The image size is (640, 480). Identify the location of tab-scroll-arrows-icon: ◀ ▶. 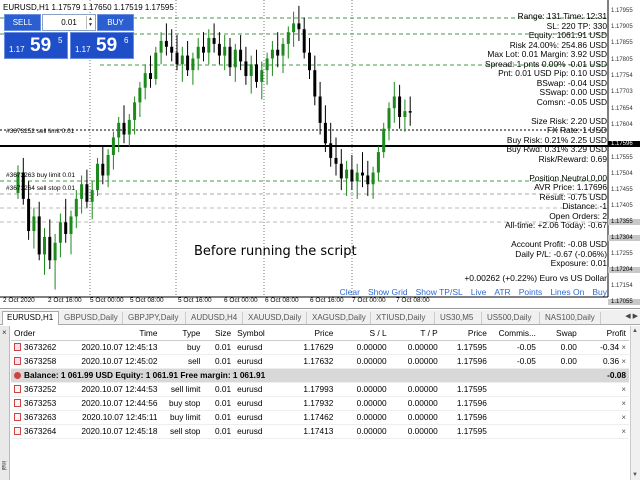
(631, 316).